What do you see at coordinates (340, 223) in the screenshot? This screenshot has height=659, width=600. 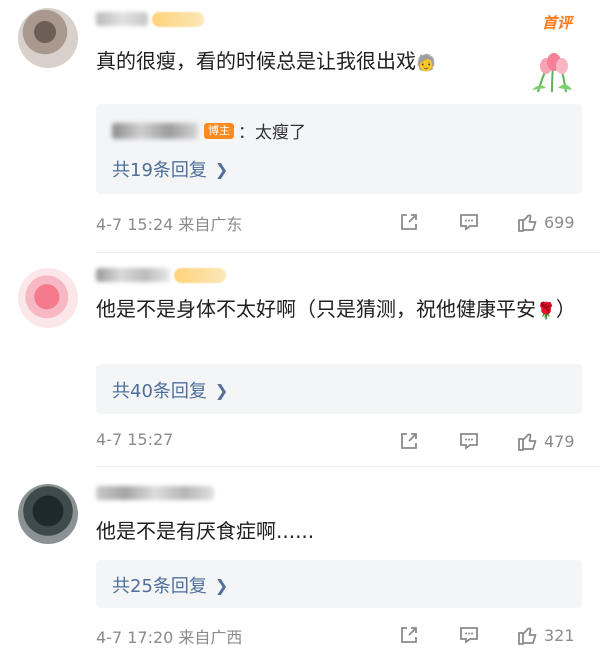 I see `comment-meta: 4-7 15:24 来自广东 699` at bounding box center [340, 223].